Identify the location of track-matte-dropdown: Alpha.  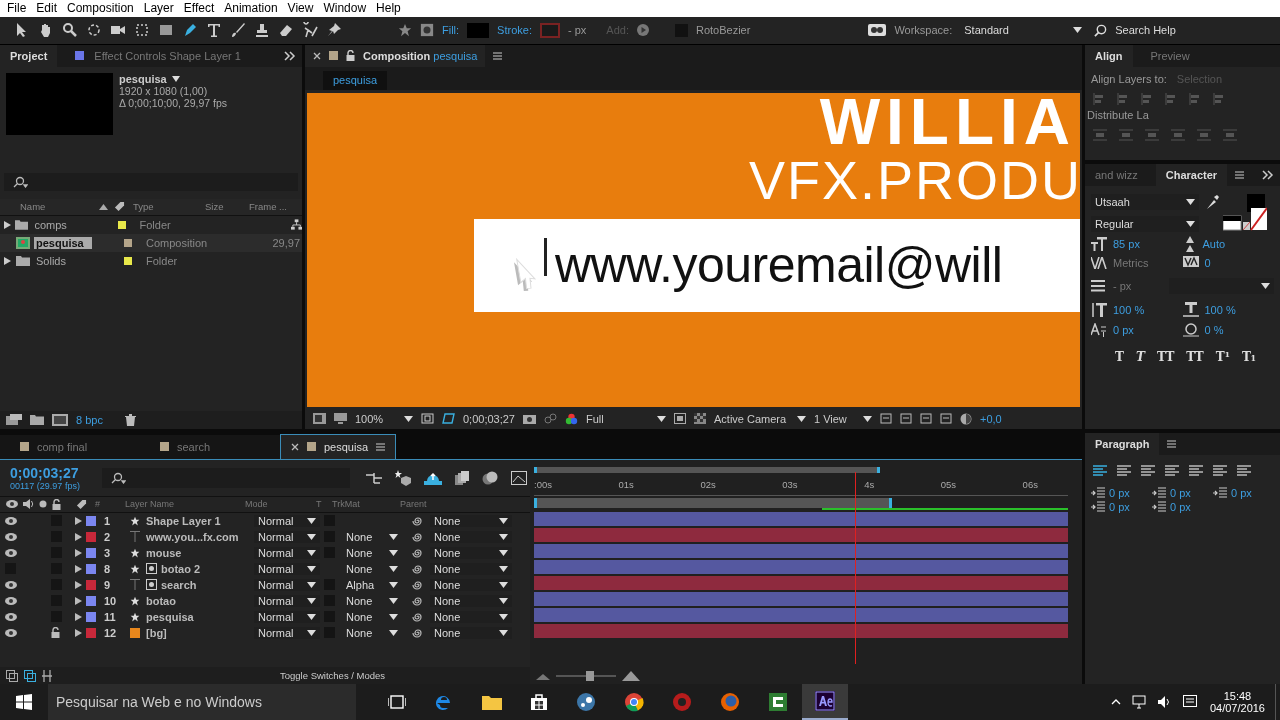
(372, 584).